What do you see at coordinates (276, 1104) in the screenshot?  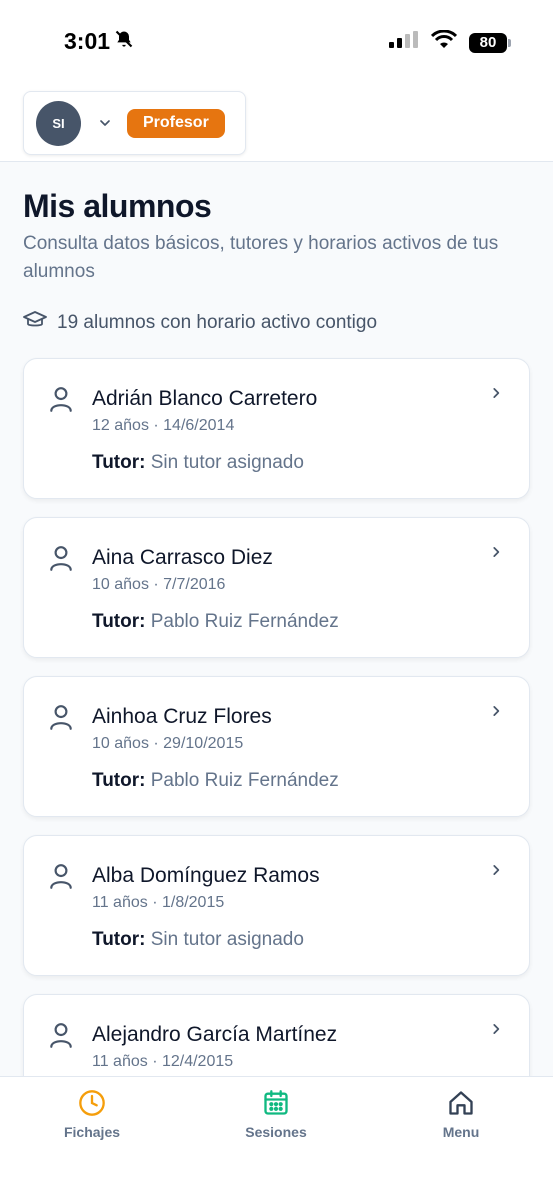 I see `calendar-icon` at bounding box center [276, 1104].